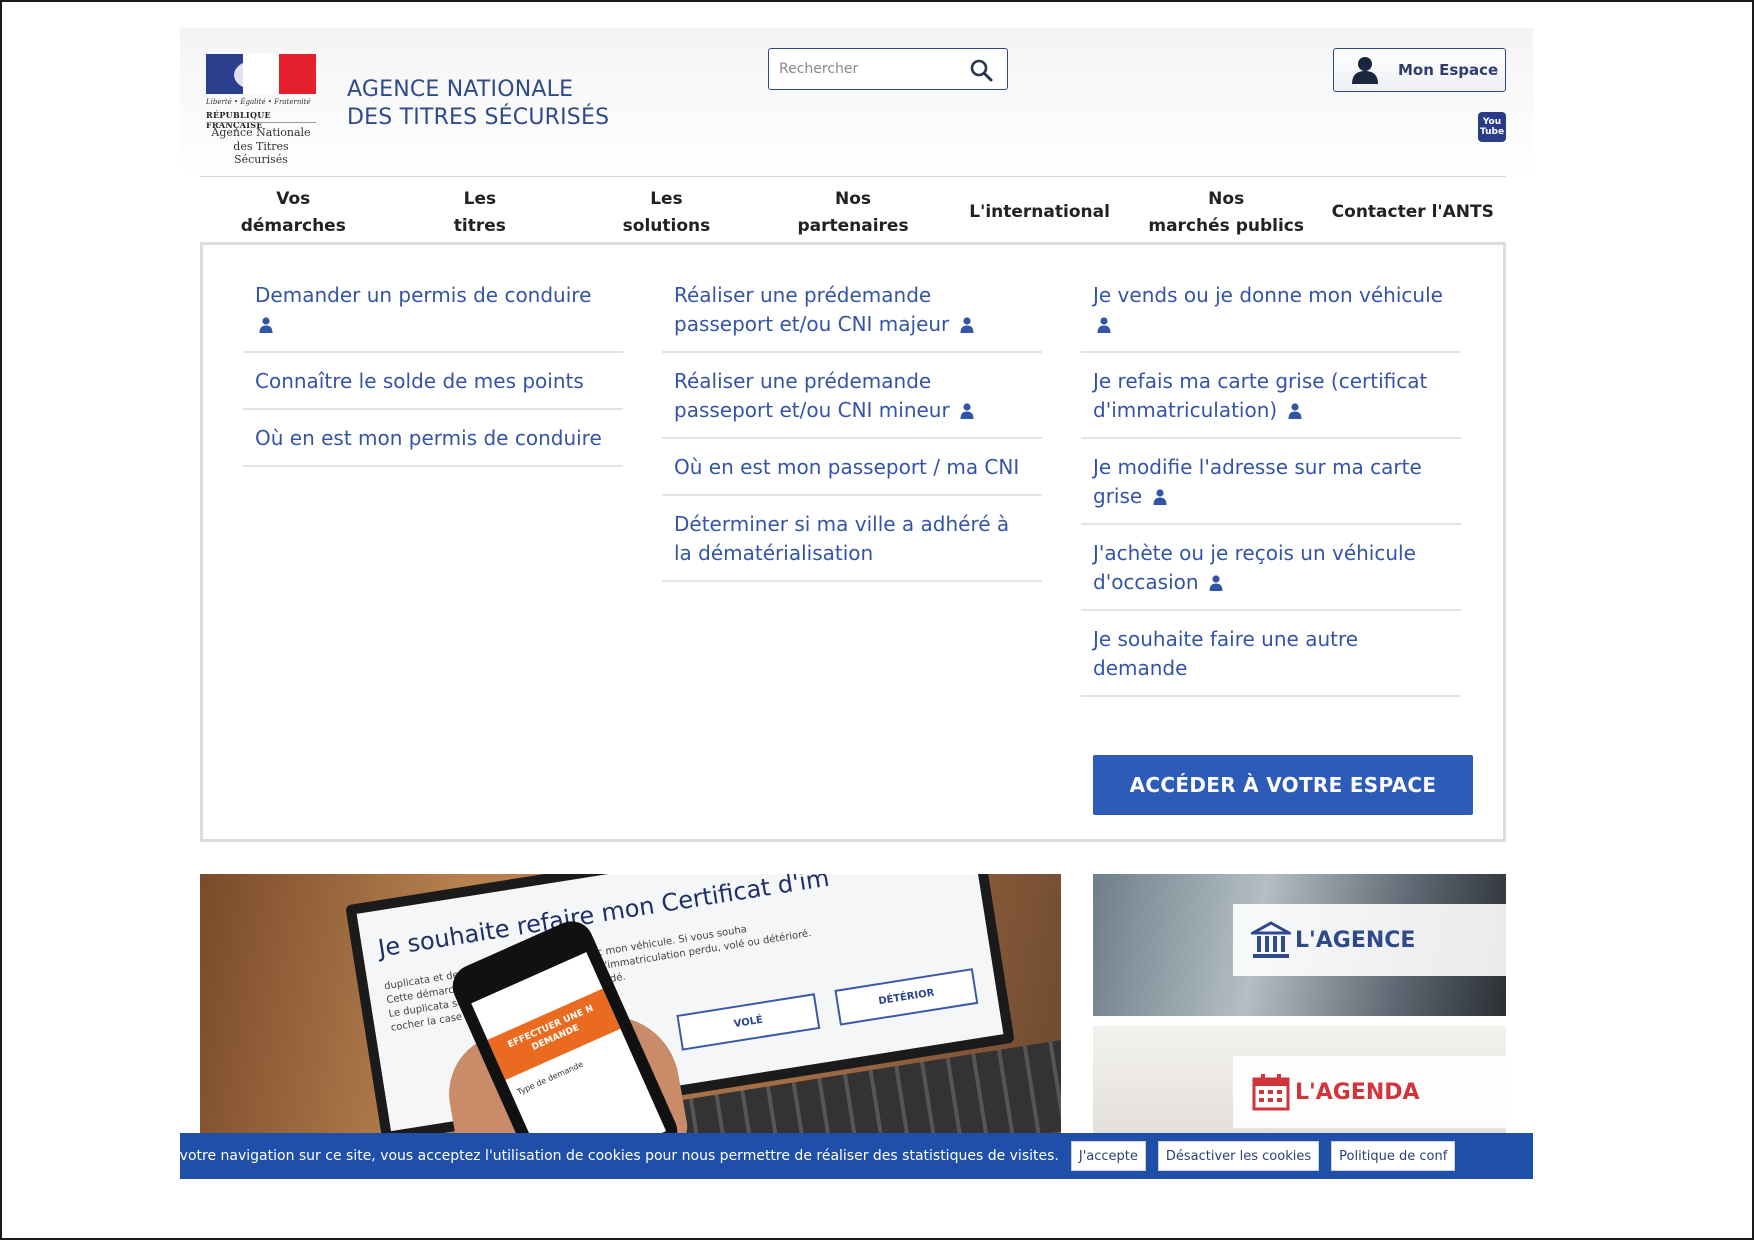  Describe the element at coordinates (478, 104) in the screenshot. I see `site-title: AGENCE NATIONALE DES TITRES SÉCURISÉS` at that location.